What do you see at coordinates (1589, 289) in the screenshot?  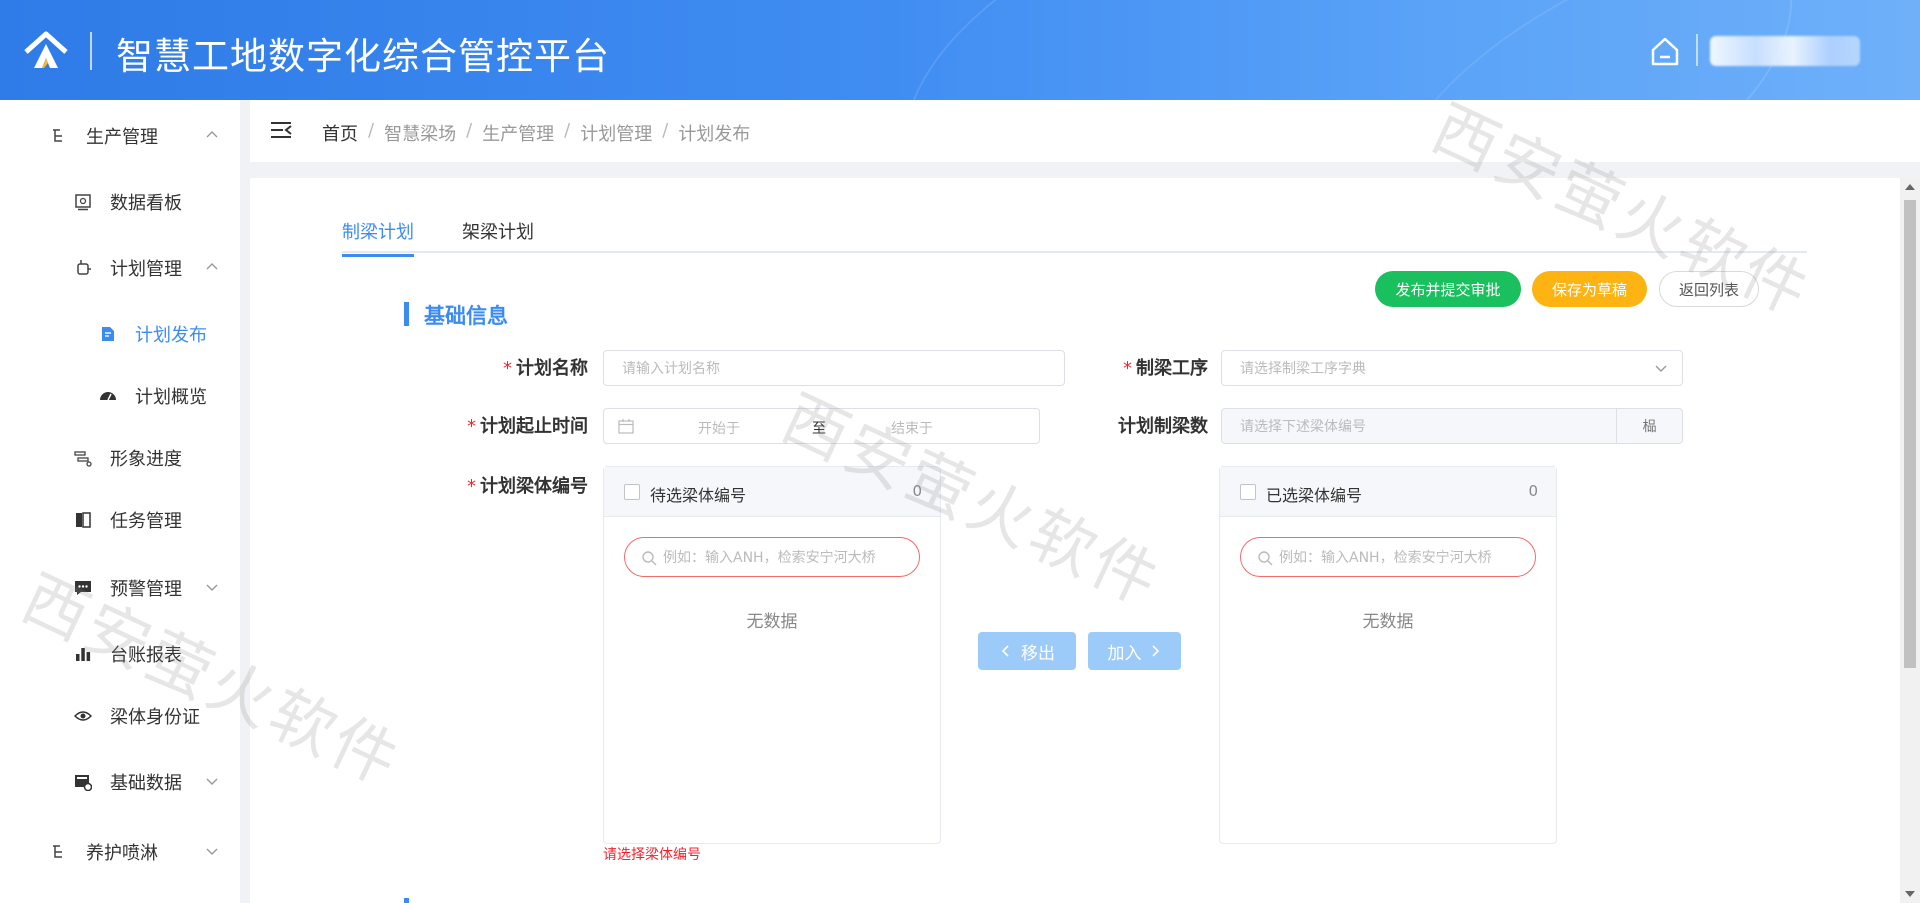 I see `save-draft-button: 保存为草稿` at bounding box center [1589, 289].